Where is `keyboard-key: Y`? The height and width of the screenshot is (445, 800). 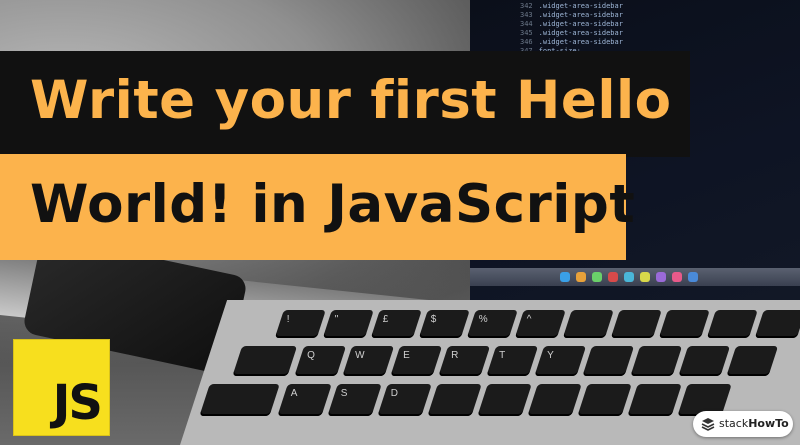
keyboard-key: Y is located at coordinates (560, 361).